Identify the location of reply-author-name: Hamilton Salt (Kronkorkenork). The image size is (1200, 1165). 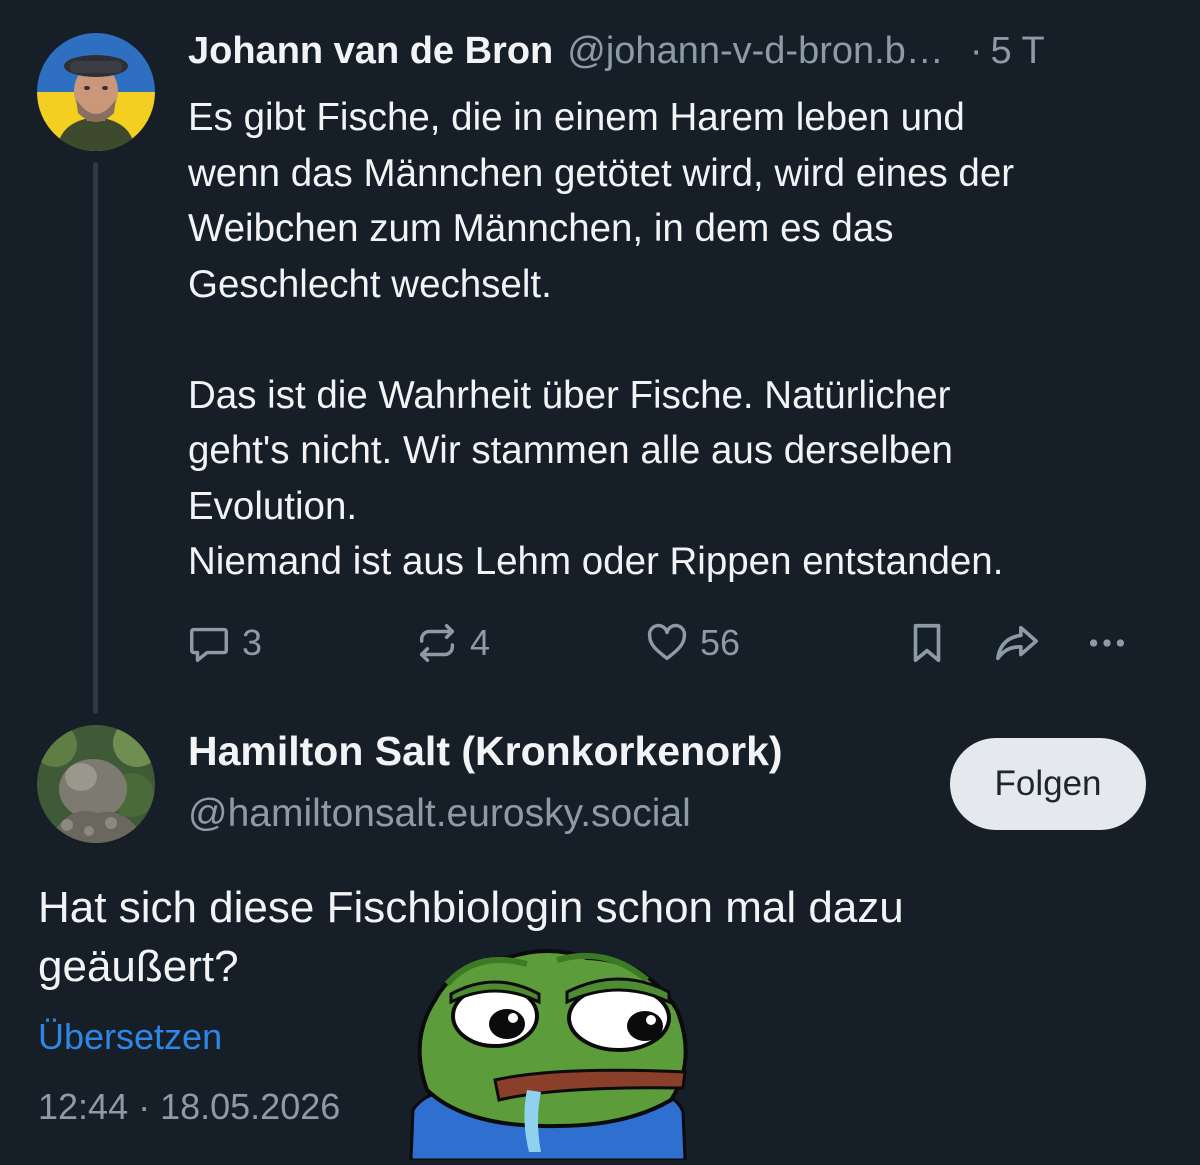
(485, 751).